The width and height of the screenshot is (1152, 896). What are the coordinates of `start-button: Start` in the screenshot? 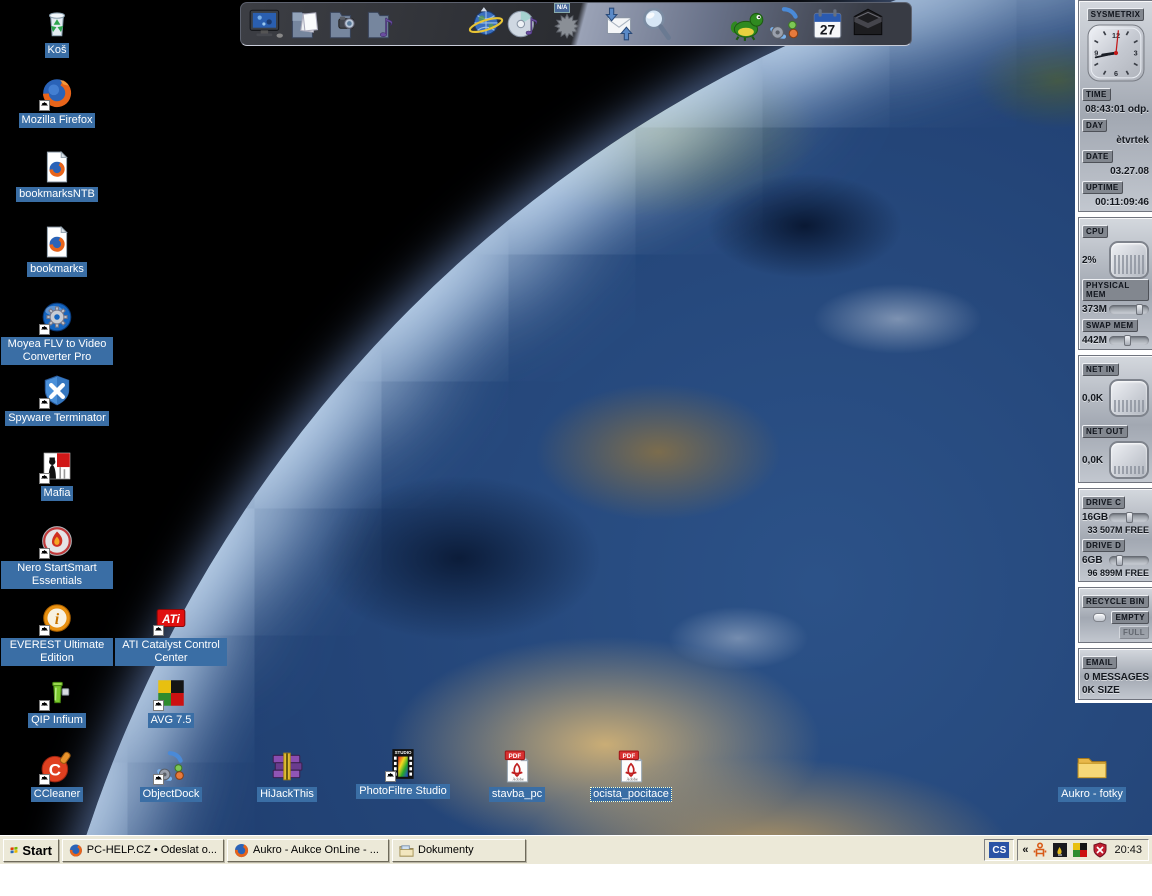 It's located at (31, 850).